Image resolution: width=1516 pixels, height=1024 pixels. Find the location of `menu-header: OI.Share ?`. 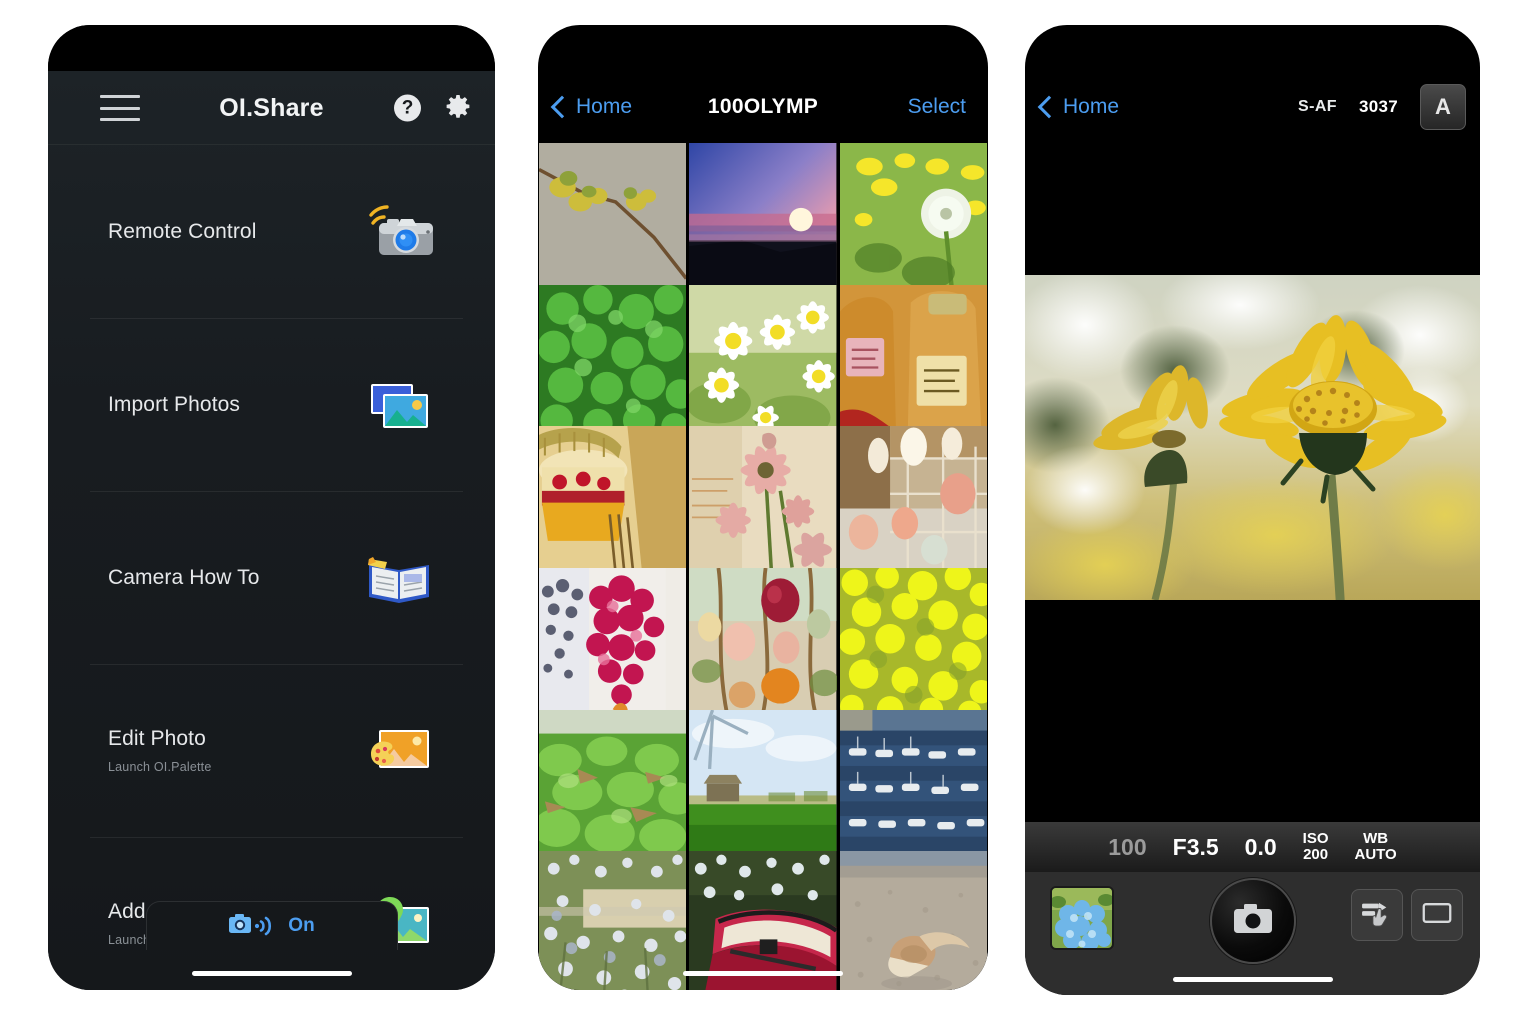

menu-header: OI.Share ? is located at coordinates (271, 108).